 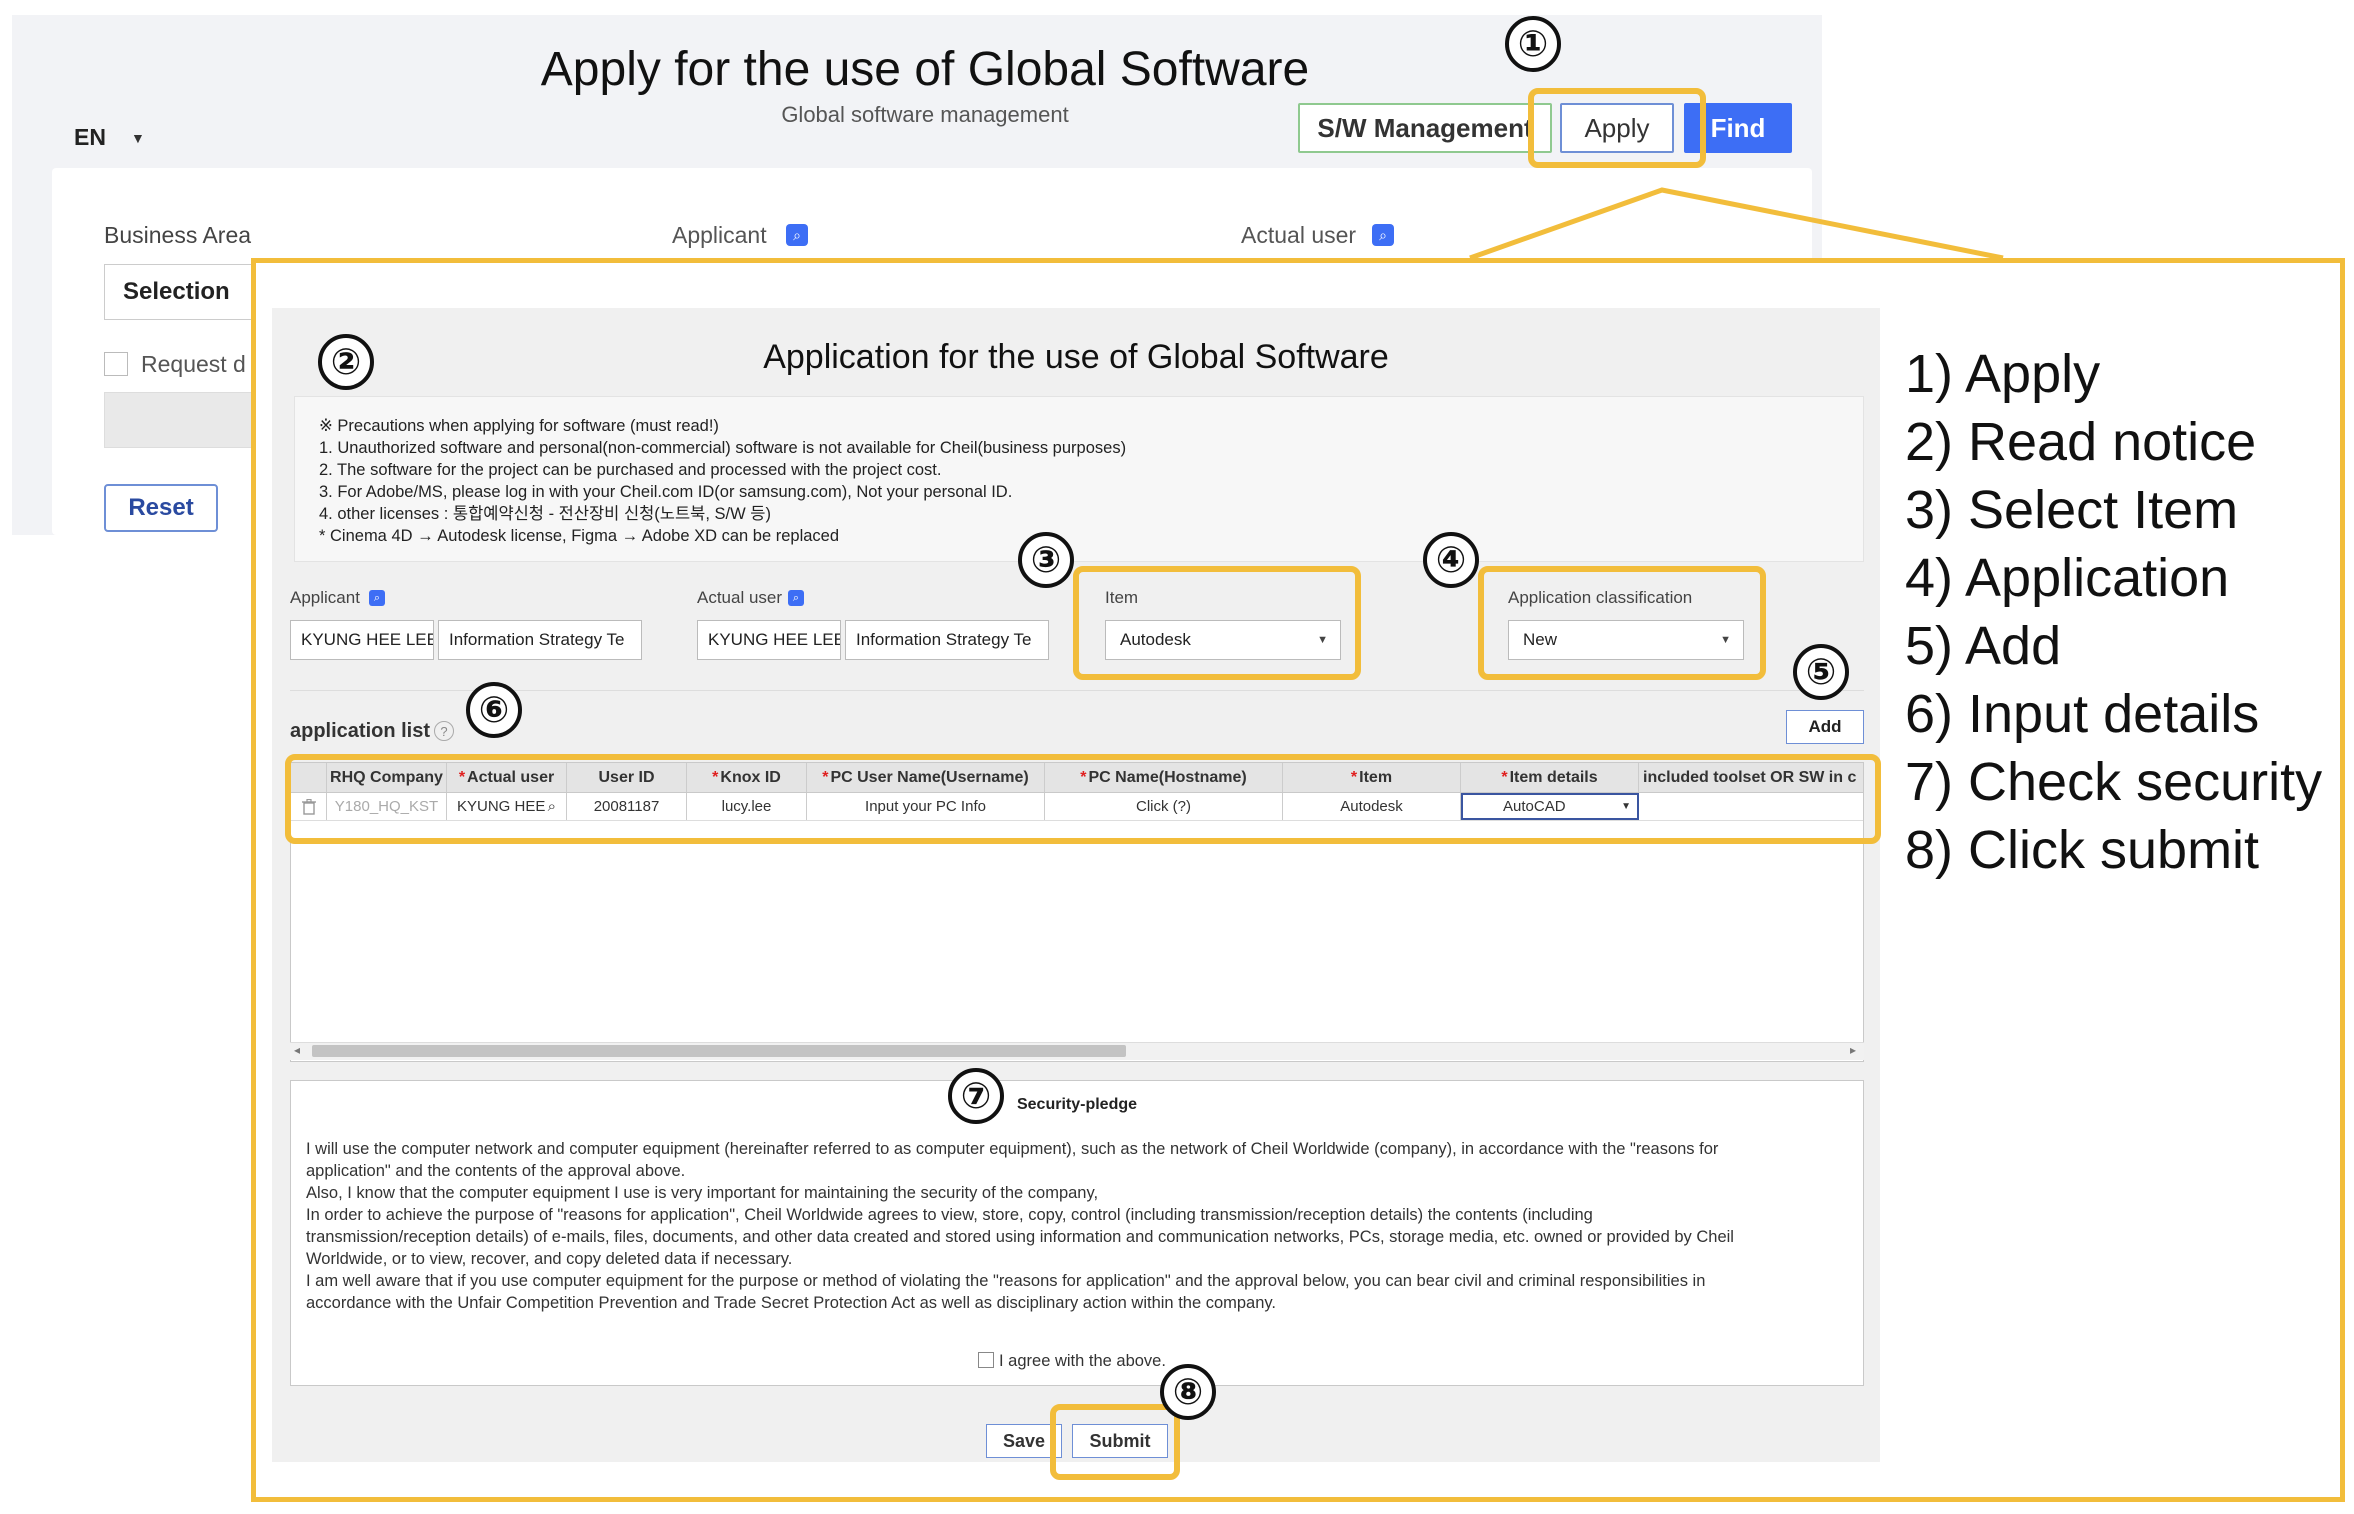 What do you see at coordinates (1617, 128) in the screenshot?
I see `highlight-apply` at bounding box center [1617, 128].